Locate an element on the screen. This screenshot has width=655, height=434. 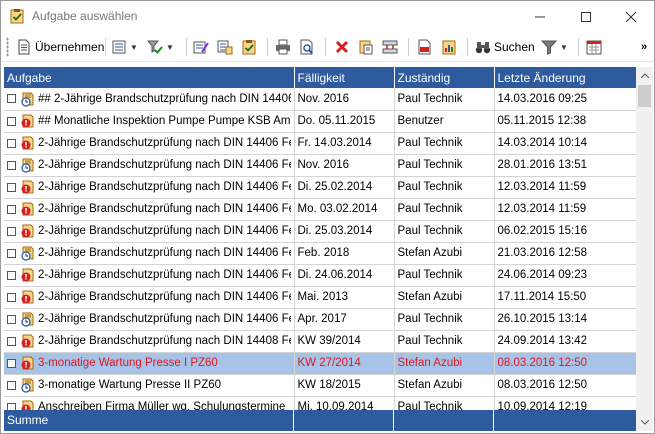
edit-task-button is located at coordinates (201, 47).